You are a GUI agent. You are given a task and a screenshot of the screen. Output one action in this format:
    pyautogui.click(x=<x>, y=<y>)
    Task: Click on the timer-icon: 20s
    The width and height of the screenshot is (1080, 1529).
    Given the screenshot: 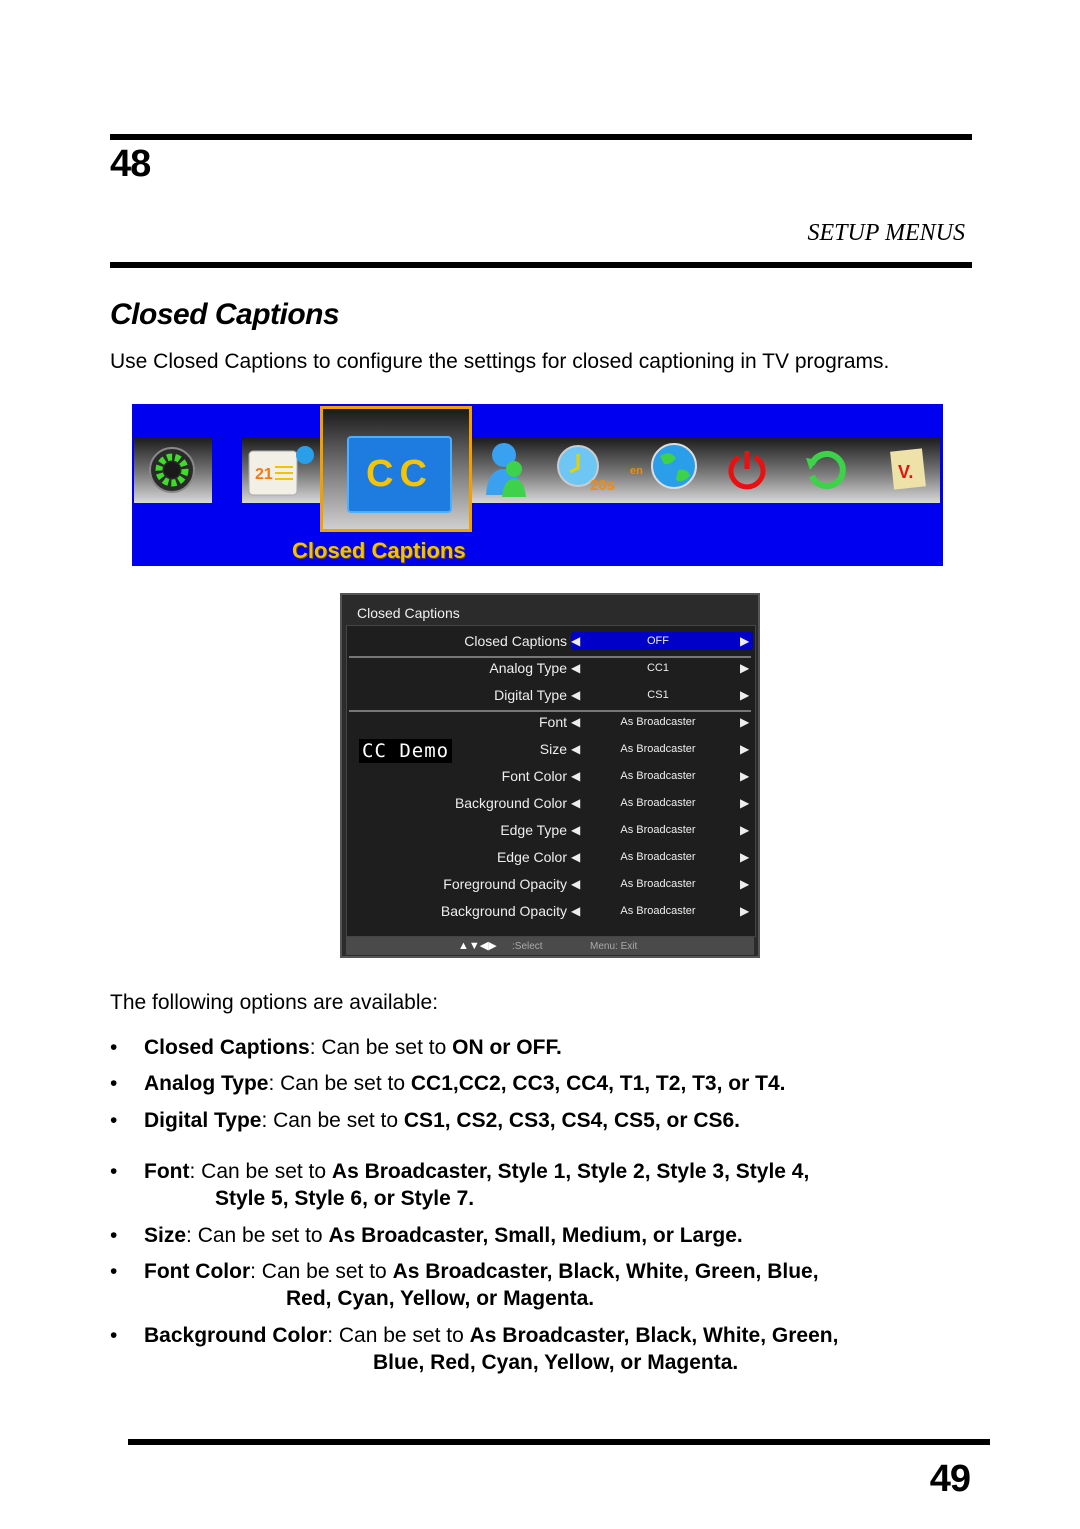 What is the action you would take?
    pyautogui.click(x=592, y=470)
    